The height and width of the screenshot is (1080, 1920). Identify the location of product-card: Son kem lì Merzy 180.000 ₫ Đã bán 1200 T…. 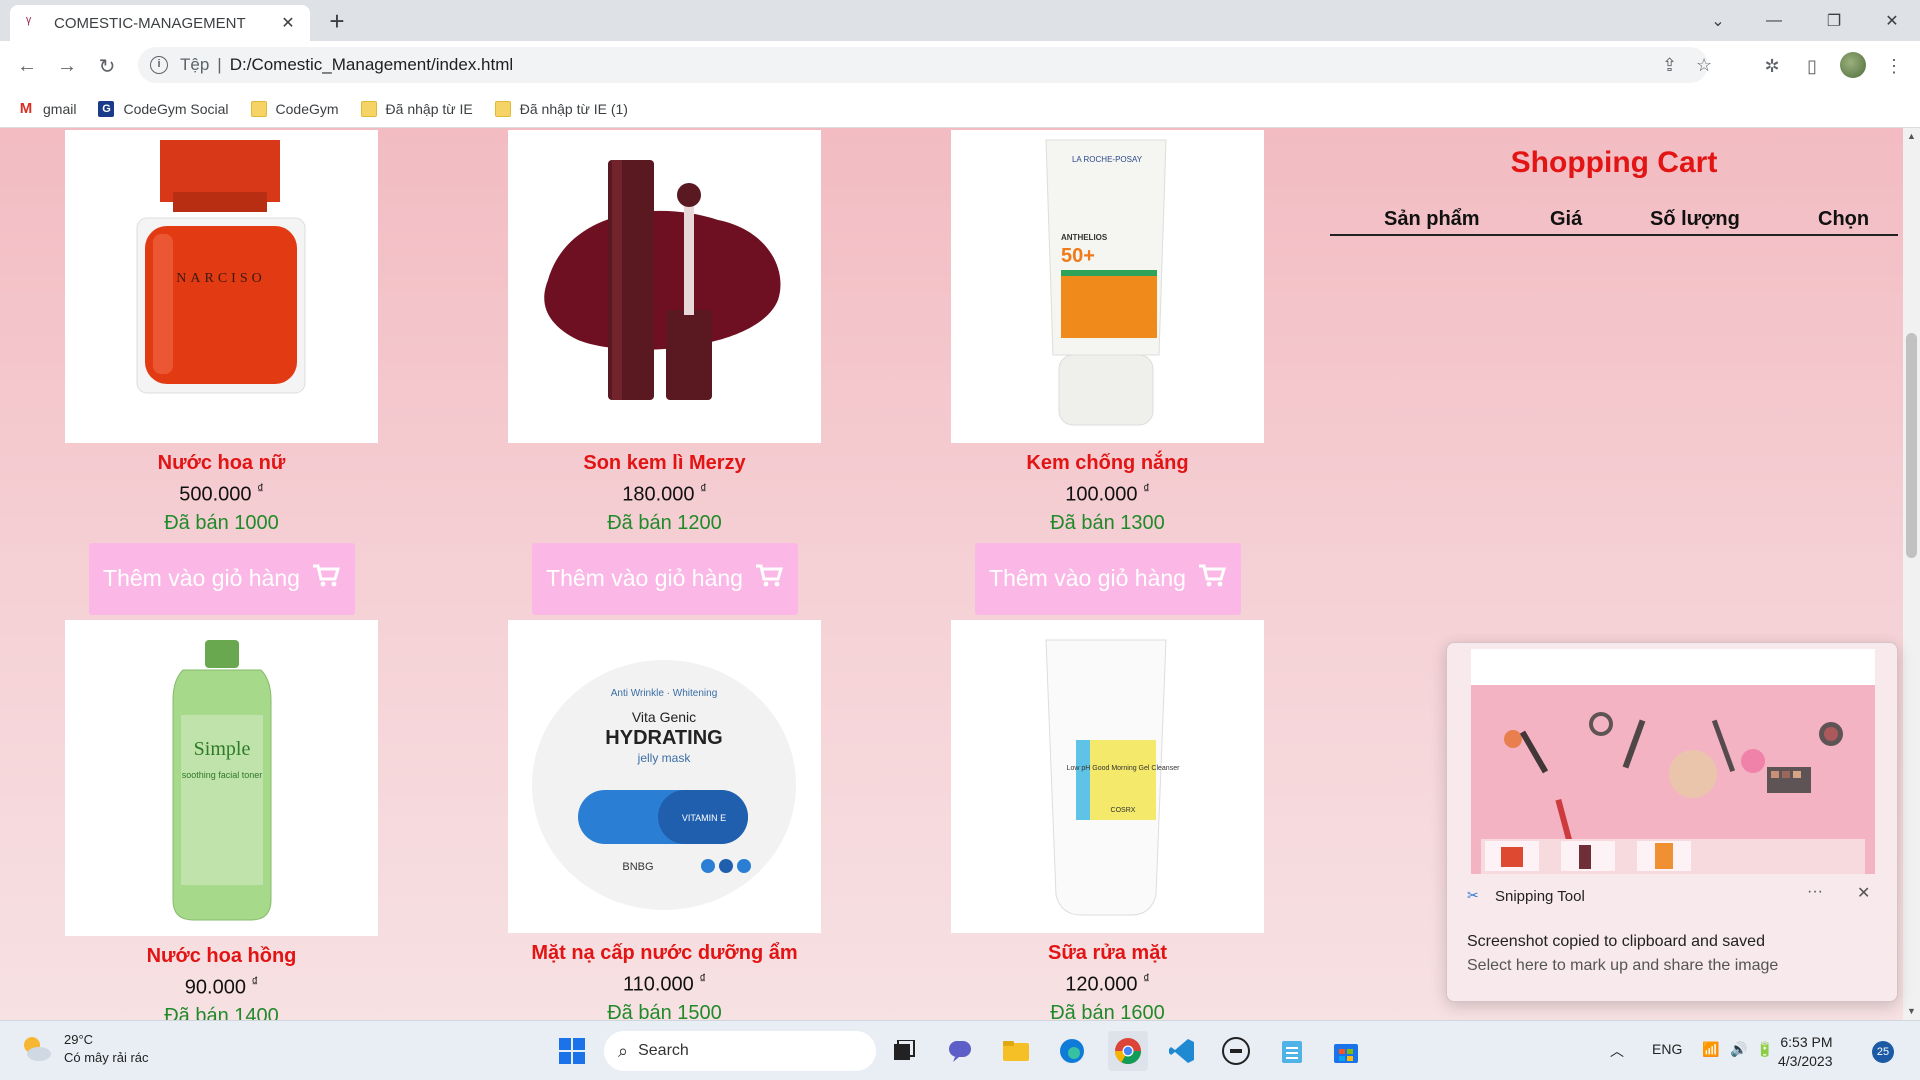
(664, 372).